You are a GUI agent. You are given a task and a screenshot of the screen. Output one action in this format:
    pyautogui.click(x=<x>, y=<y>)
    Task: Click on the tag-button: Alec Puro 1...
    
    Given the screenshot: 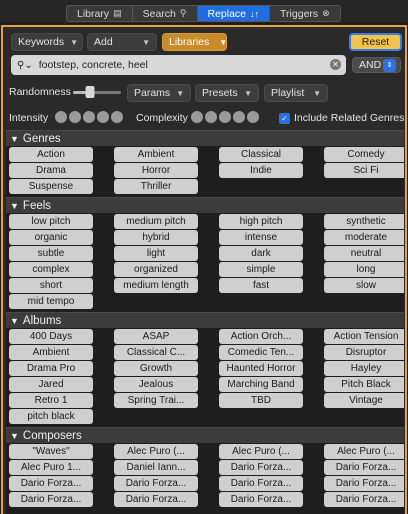 What is the action you would take?
    pyautogui.click(x=51, y=467)
    